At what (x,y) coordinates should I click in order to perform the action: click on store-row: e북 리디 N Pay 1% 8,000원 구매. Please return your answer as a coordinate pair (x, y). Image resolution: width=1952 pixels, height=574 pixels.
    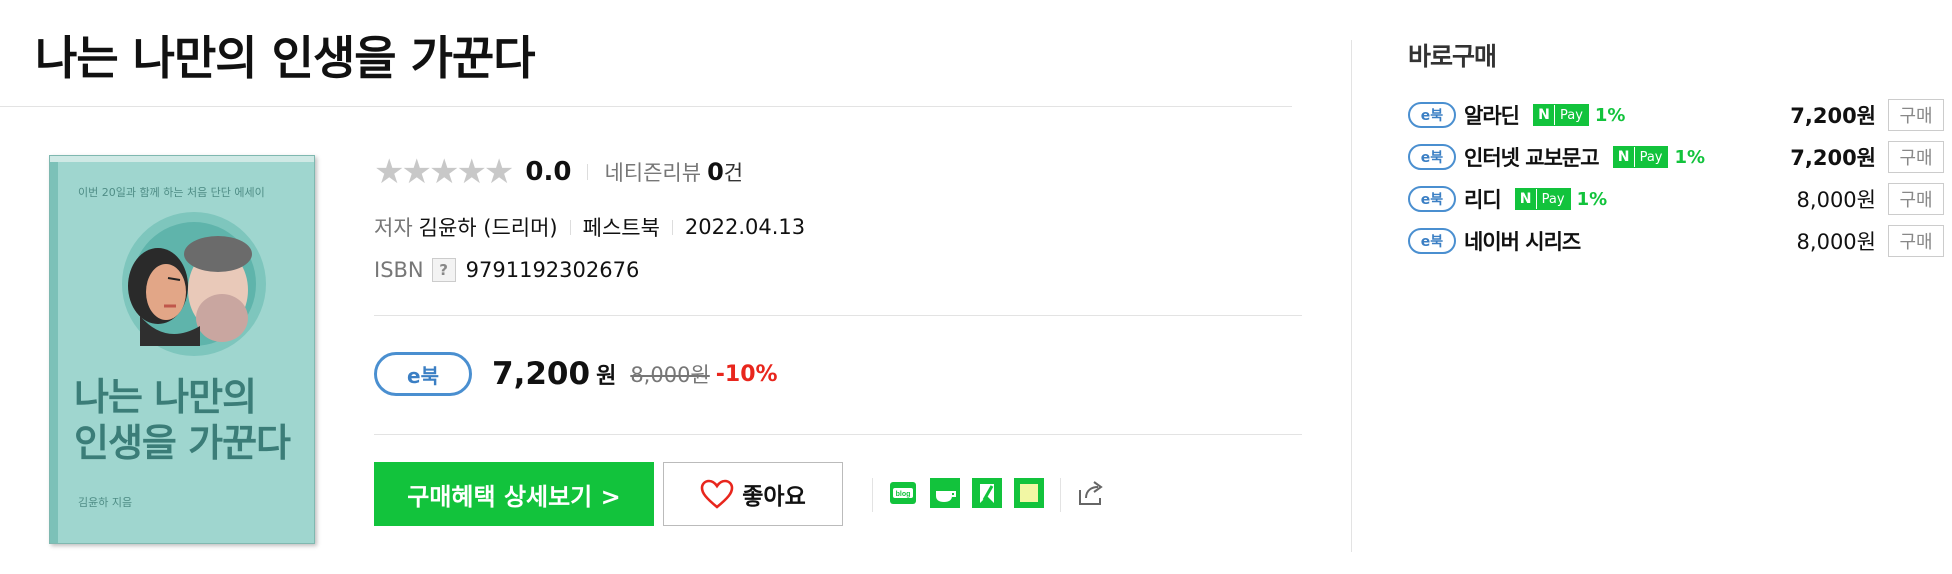
    Looking at the image, I should click on (1676, 199).